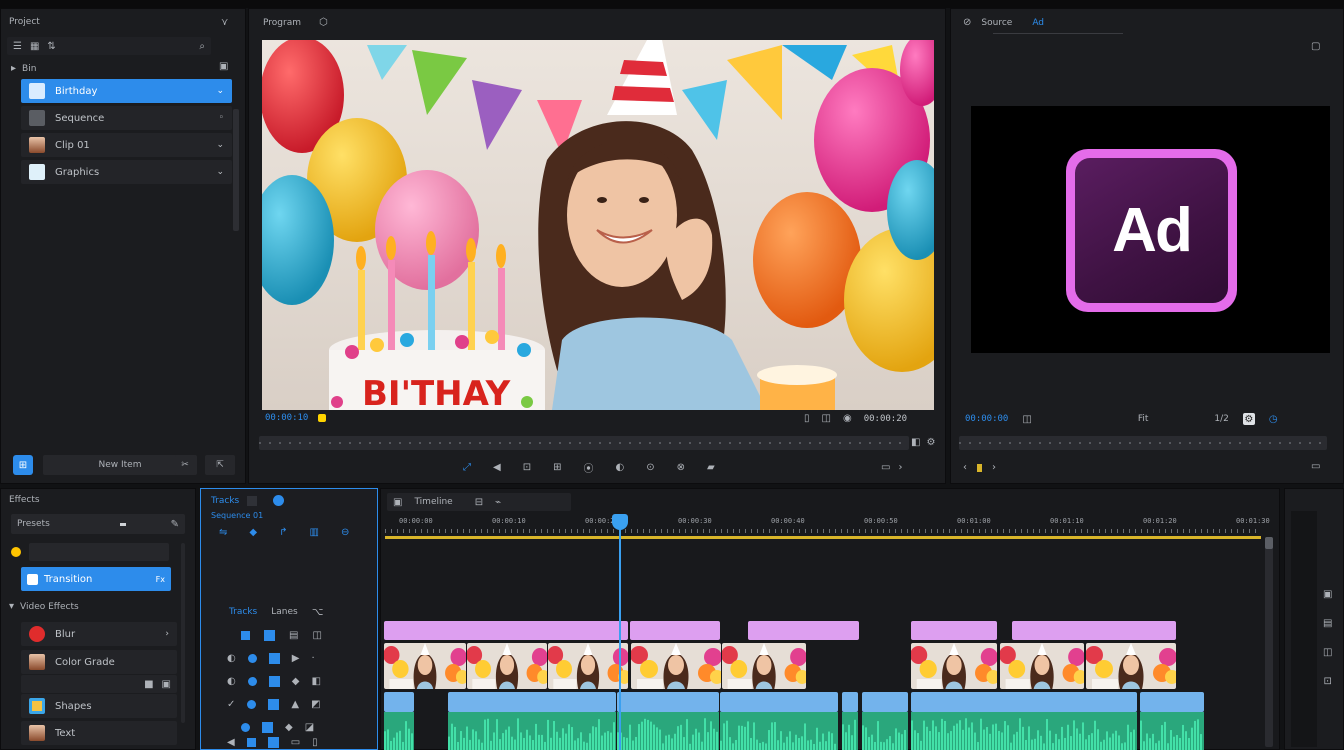 The width and height of the screenshot is (1344, 750). What do you see at coordinates (289, 727) in the screenshot?
I see `track-eye-icon: ◆` at bounding box center [289, 727].